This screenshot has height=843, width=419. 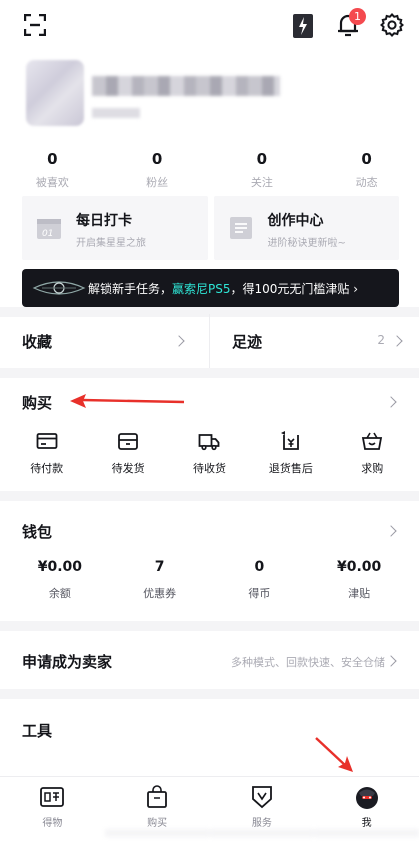 I want to click on stat-label: 动态, so click(x=366, y=182).